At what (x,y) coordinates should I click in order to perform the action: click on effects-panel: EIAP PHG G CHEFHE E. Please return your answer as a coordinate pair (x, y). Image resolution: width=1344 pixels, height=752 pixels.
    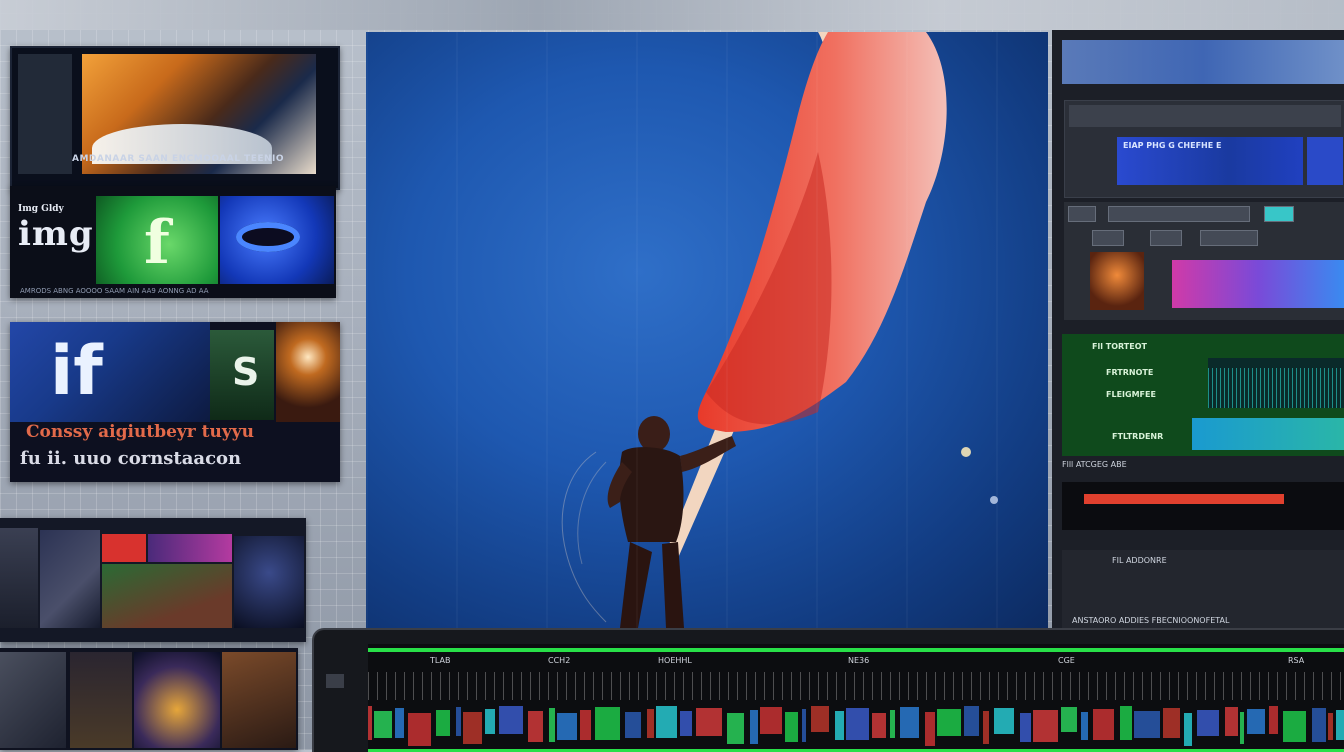
    Looking at the image, I should click on (1204, 149).